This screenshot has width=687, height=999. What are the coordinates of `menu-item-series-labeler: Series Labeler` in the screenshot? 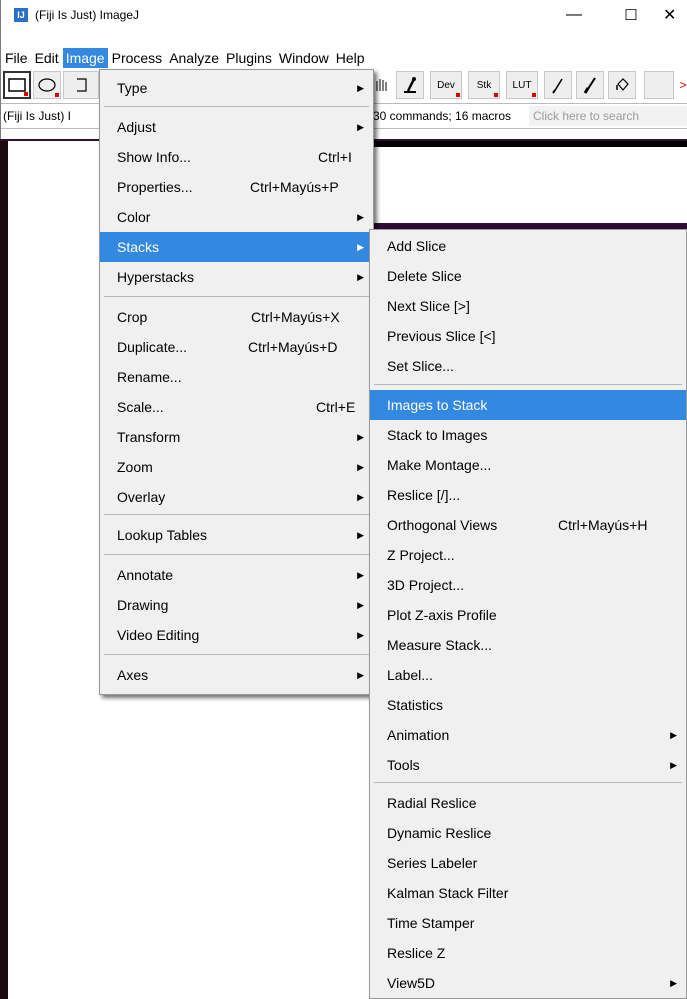 It's located at (528, 863).